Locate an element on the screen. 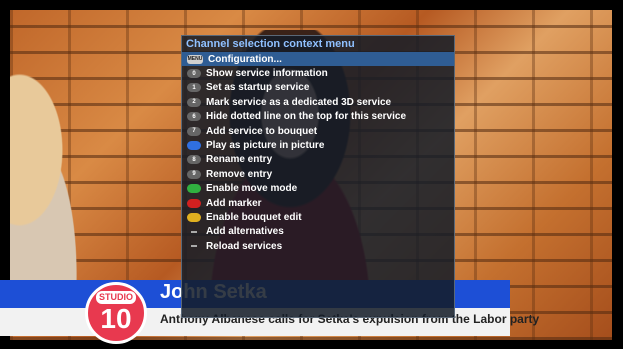 The height and width of the screenshot is (349, 623). menu-item: Play as picture in picture is located at coordinates (318, 145).